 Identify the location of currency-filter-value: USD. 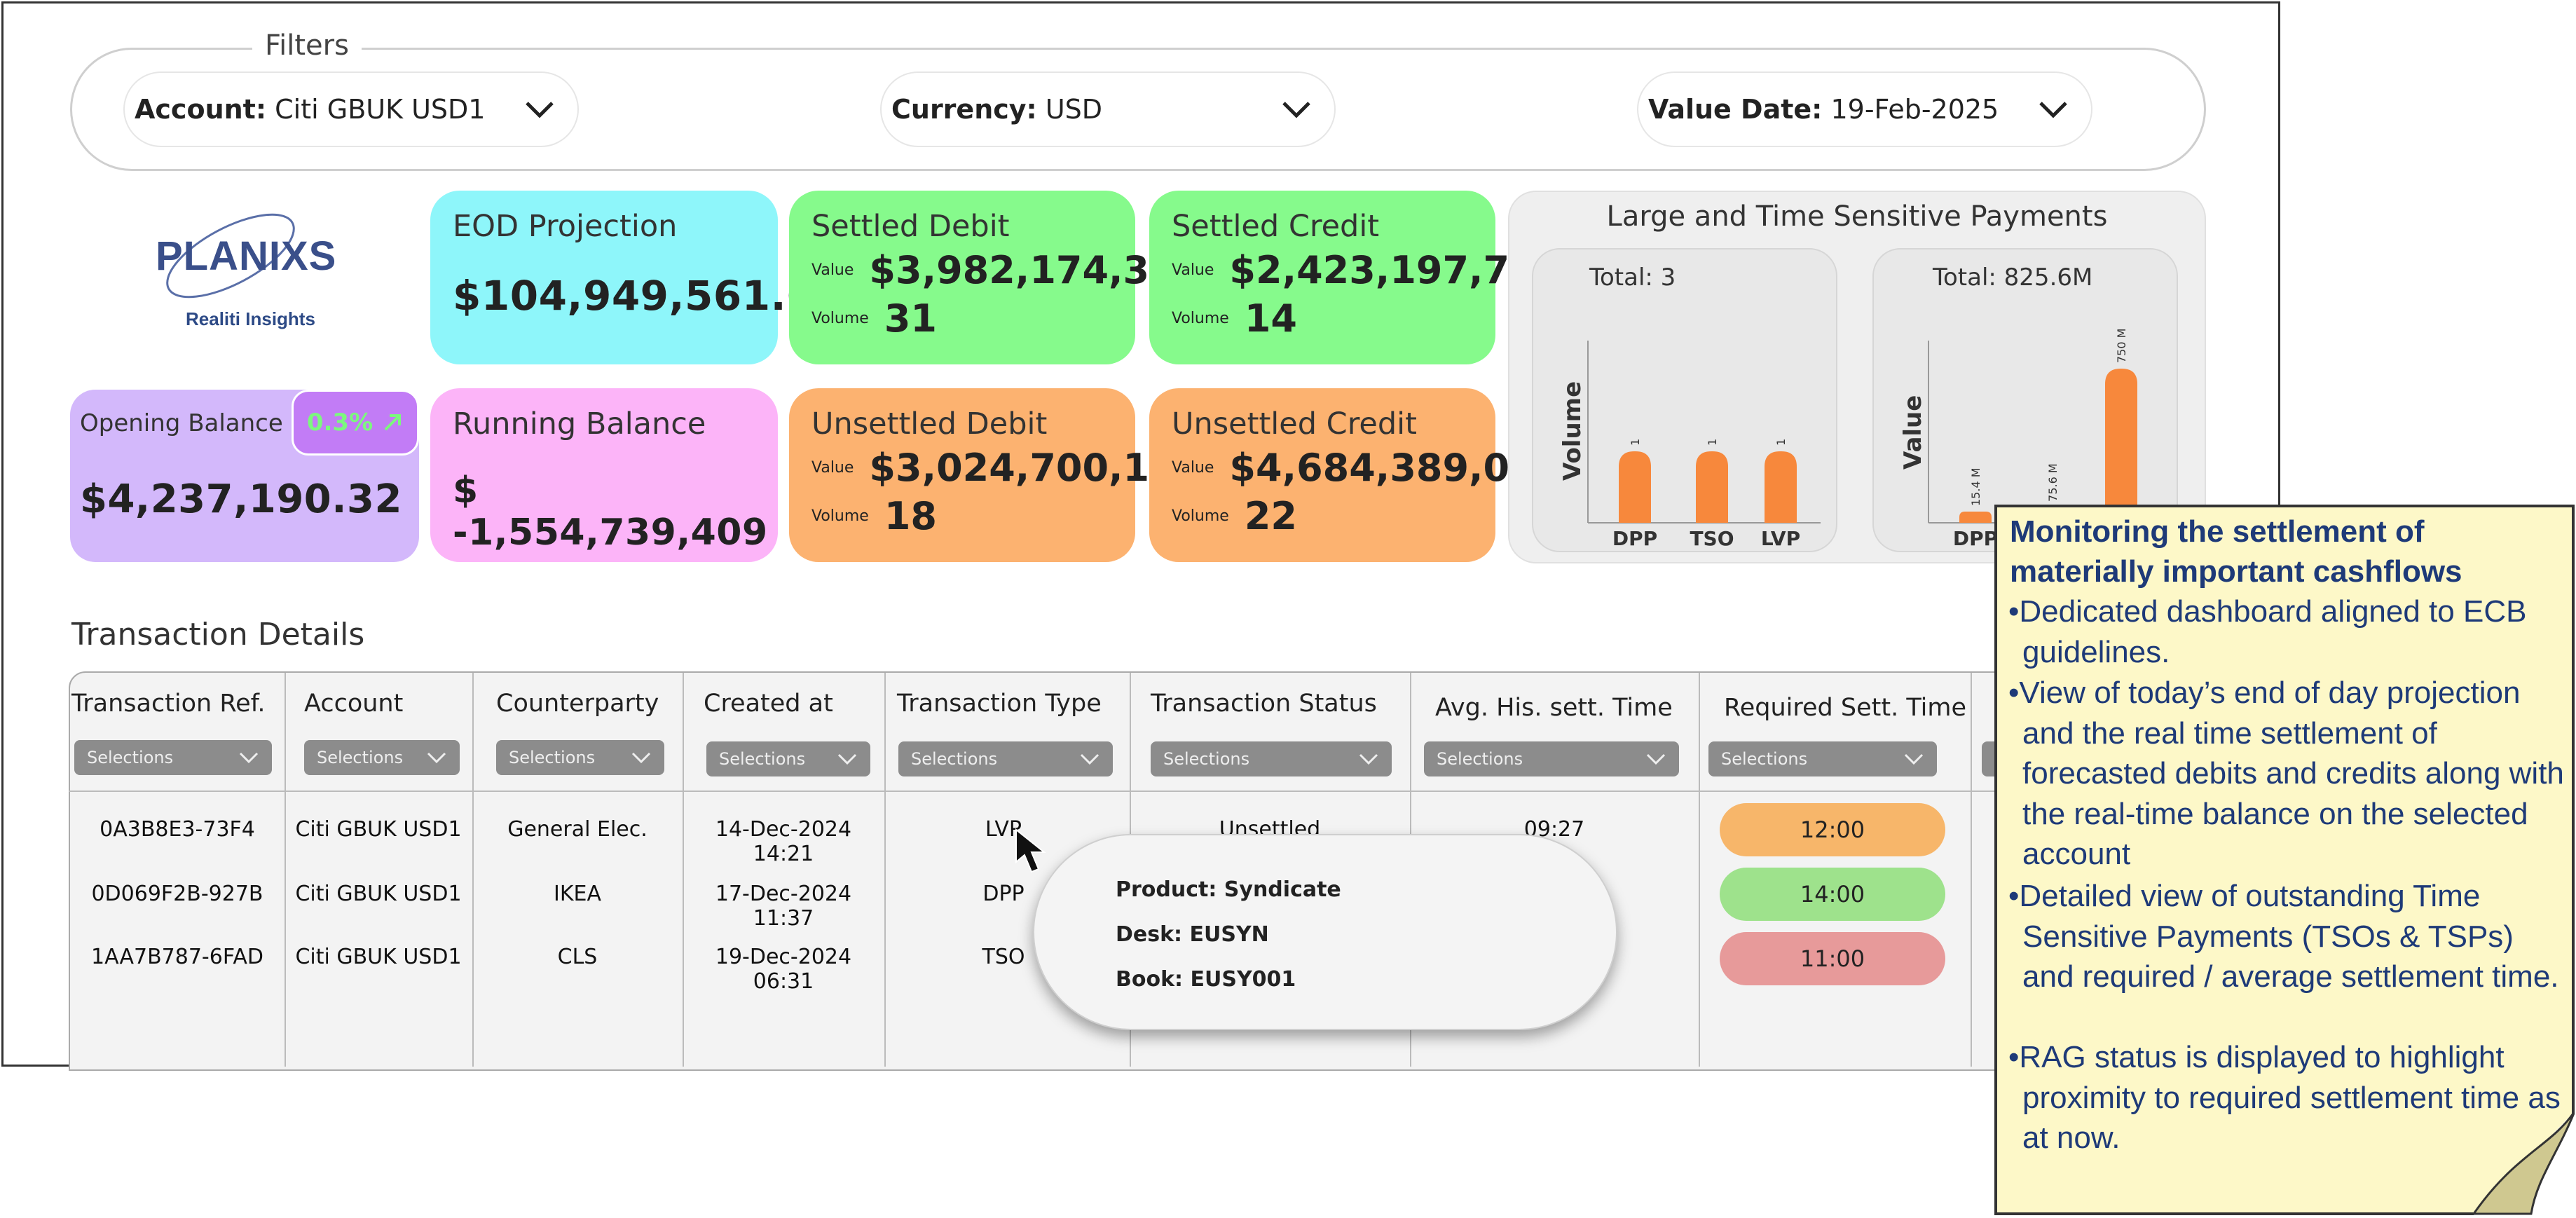
(1074, 109).